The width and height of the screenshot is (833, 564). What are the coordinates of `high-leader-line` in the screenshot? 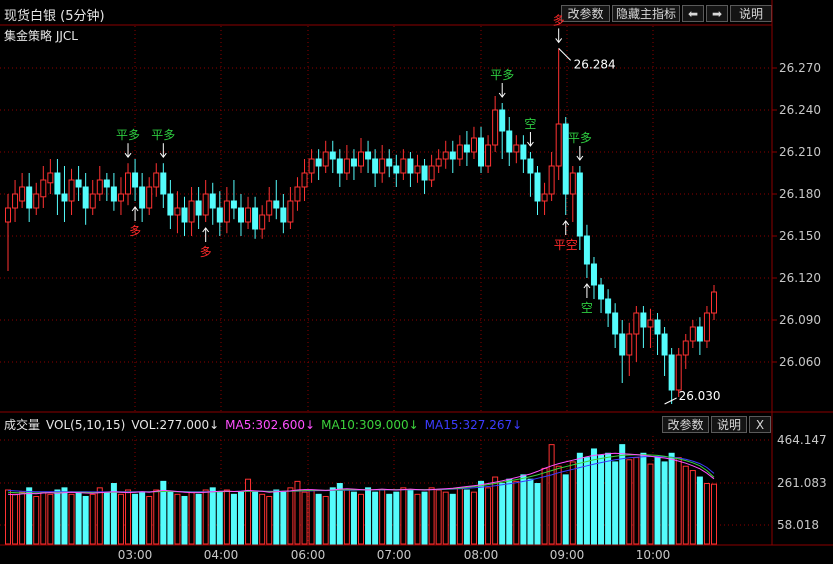 It's located at (565, 54).